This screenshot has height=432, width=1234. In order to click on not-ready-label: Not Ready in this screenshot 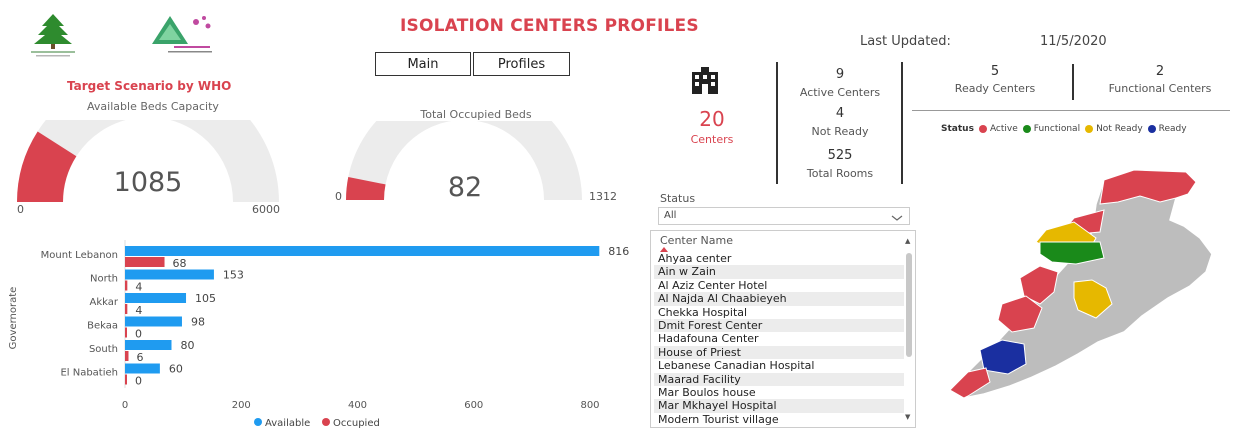, I will do `click(840, 131)`.